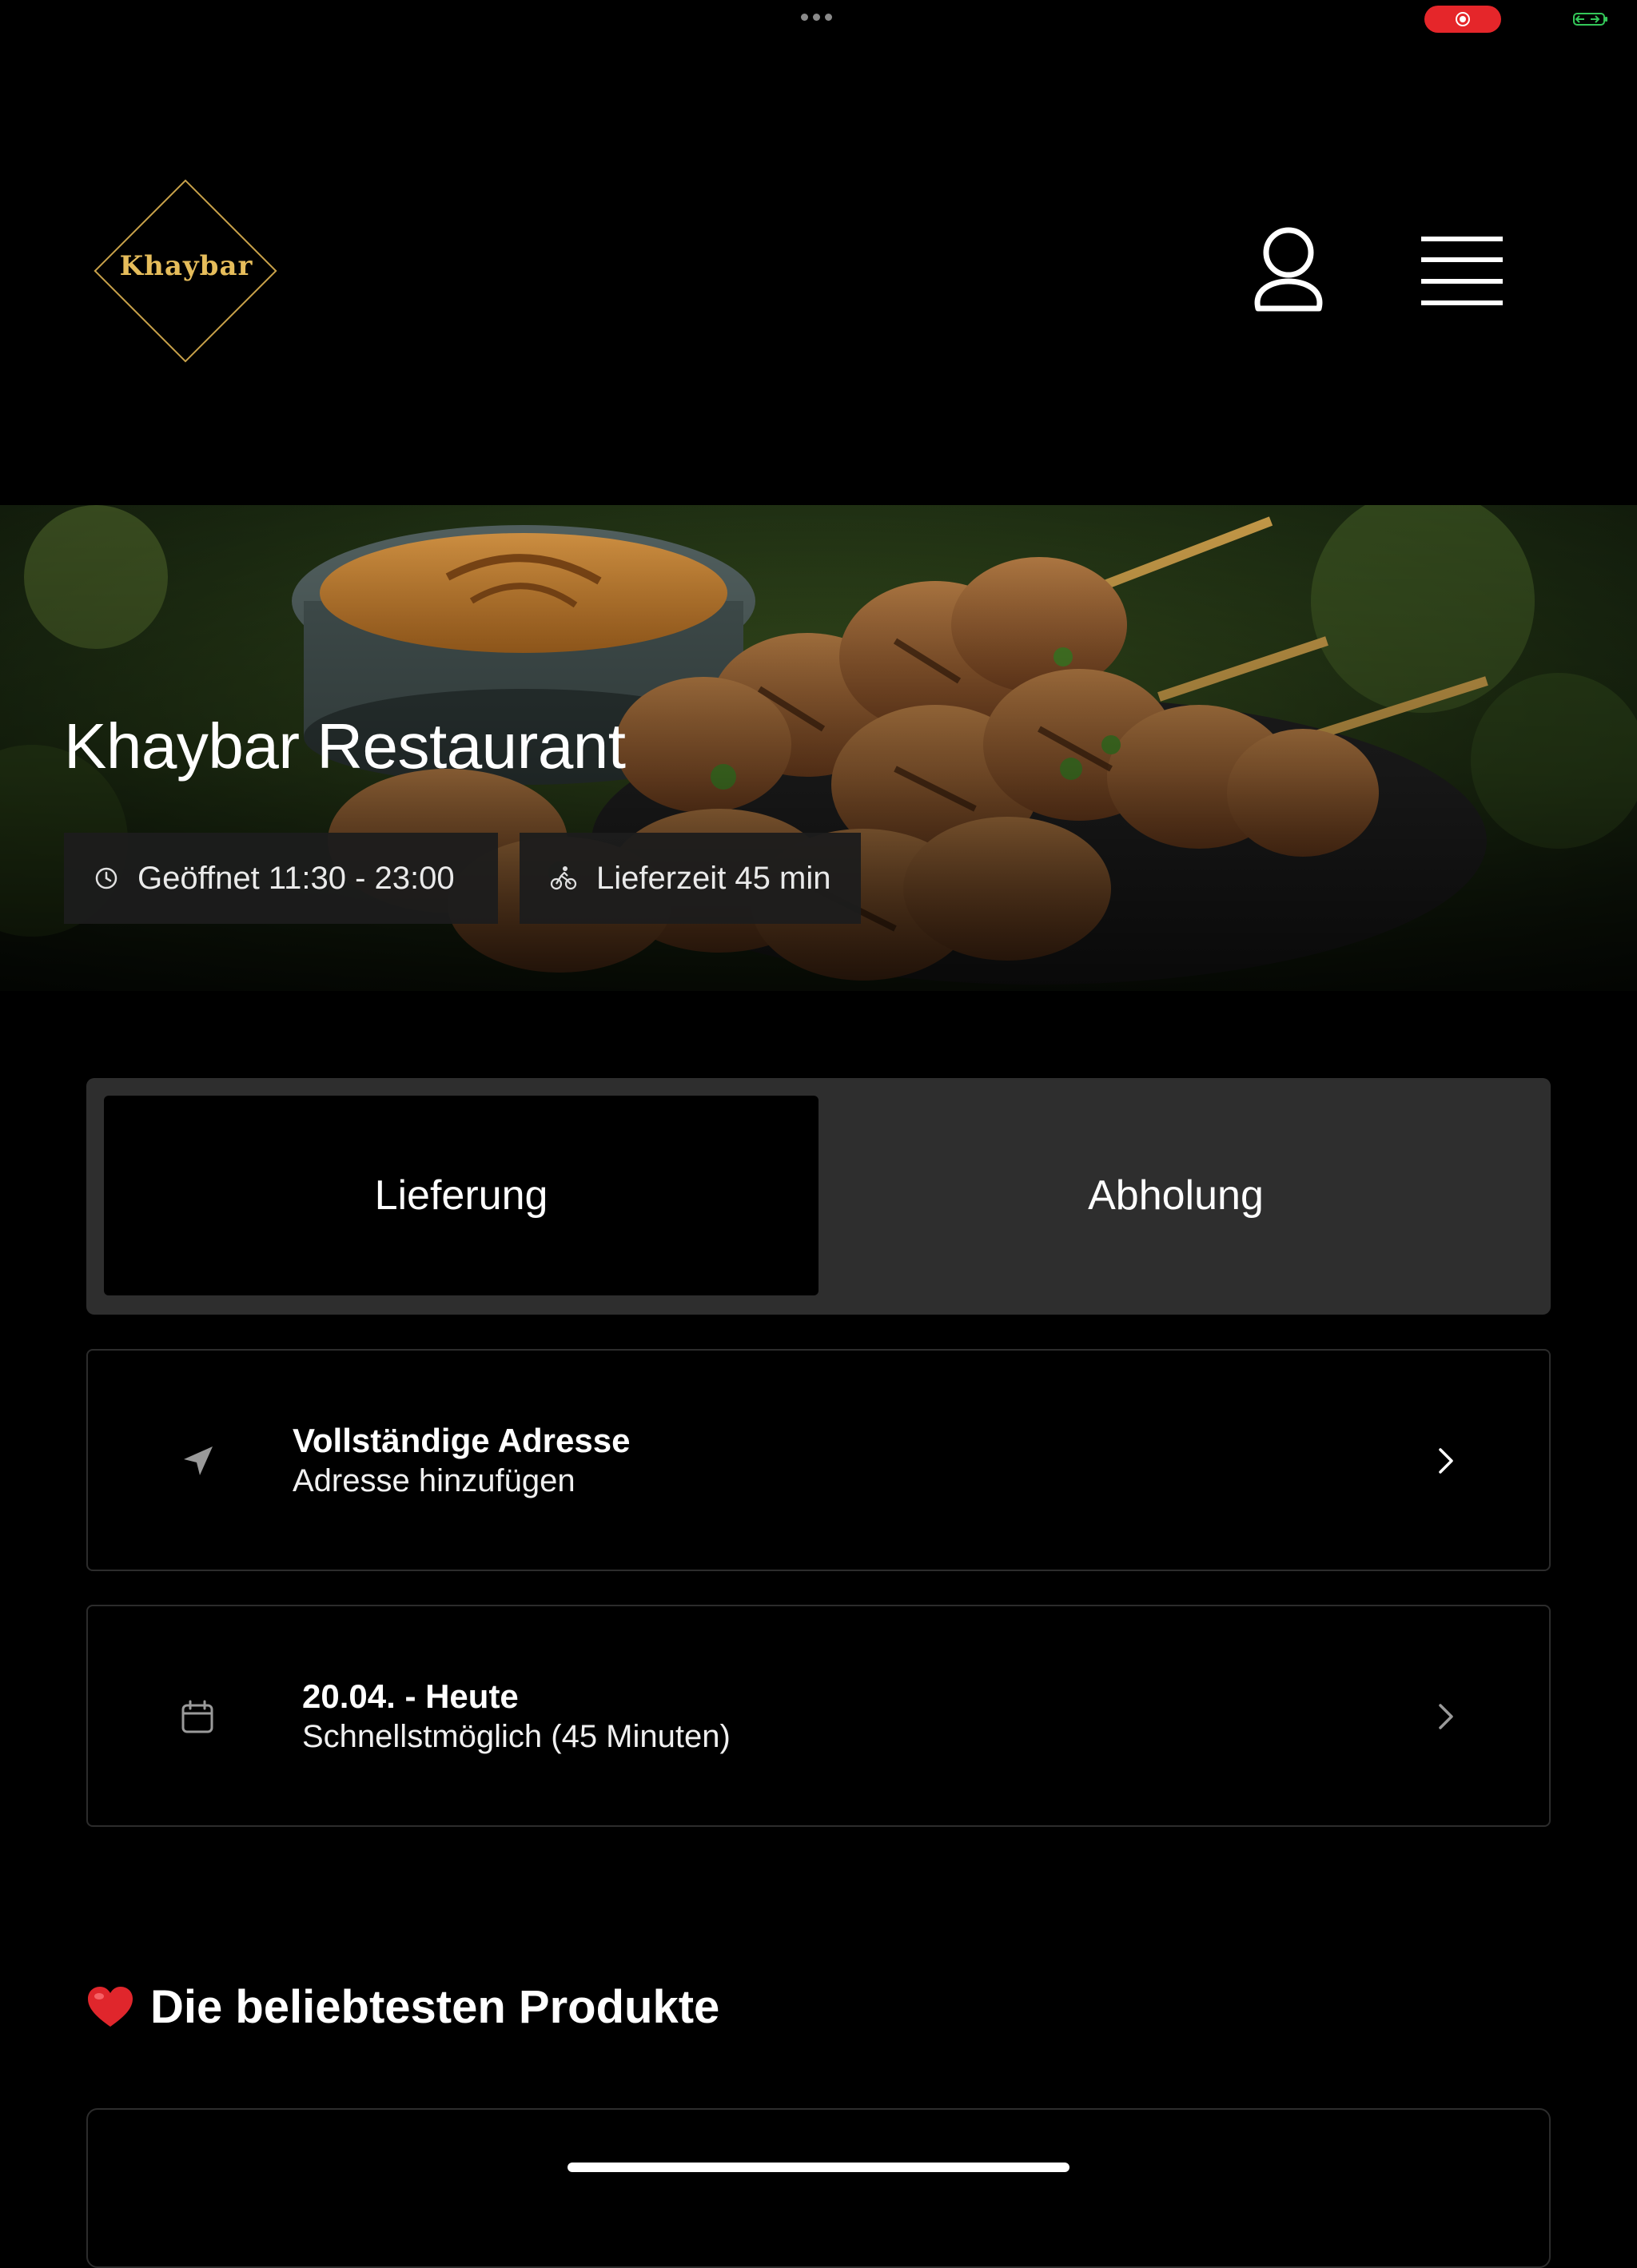 This screenshot has width=1637, height=2268. Describe the element at coordinates (296, 878) in the screenshot. I see `opening-hours-text: Geöffnet 11:30 - 23:00` at that location.